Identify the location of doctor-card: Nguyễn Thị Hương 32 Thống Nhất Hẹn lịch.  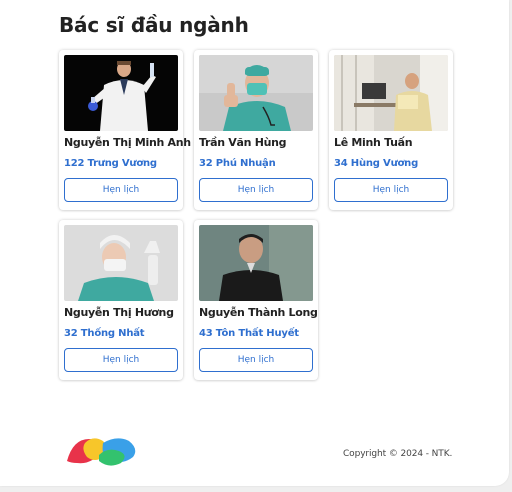
(121, 300).